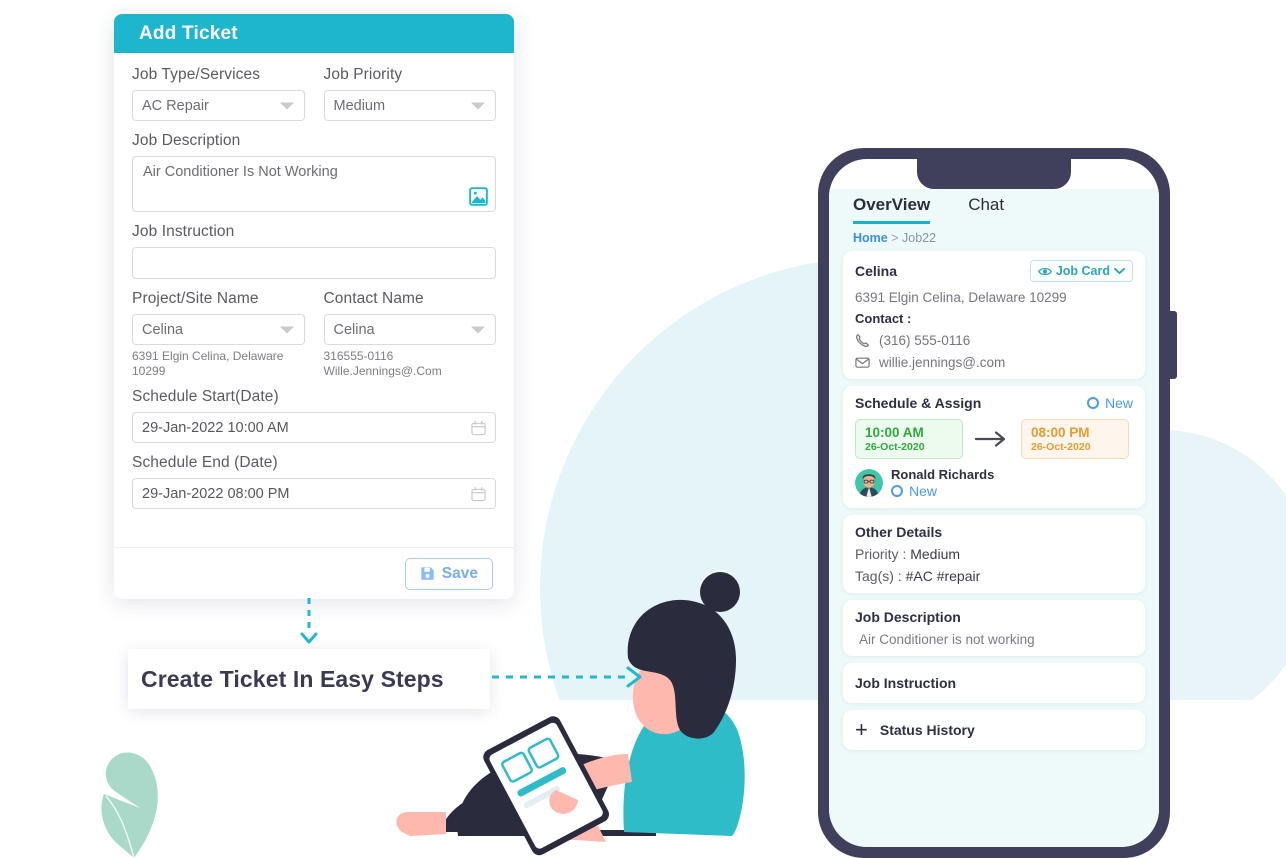  I want to click on job-priority-select: Medium, so click(409, 105).